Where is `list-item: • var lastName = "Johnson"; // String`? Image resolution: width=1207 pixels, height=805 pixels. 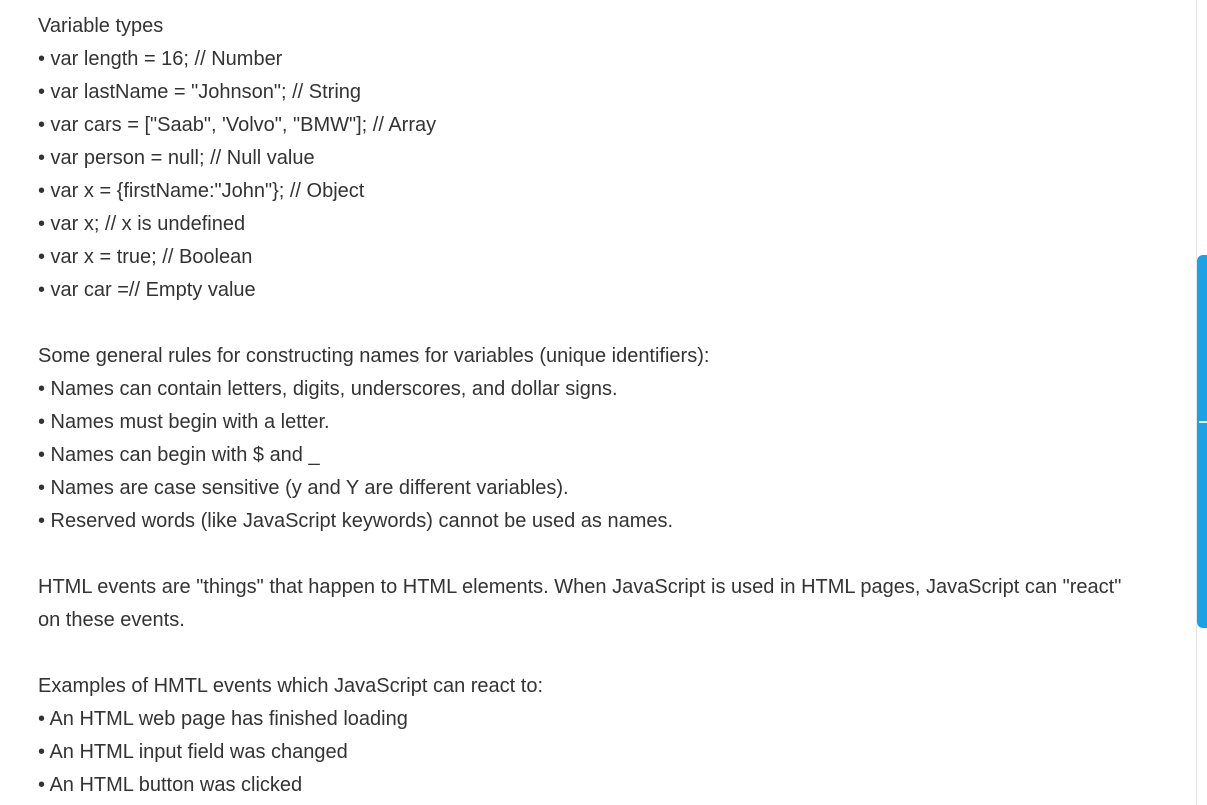 list-item: • var lastName = "Johnson"; // String is located at coordinates (200, 92).